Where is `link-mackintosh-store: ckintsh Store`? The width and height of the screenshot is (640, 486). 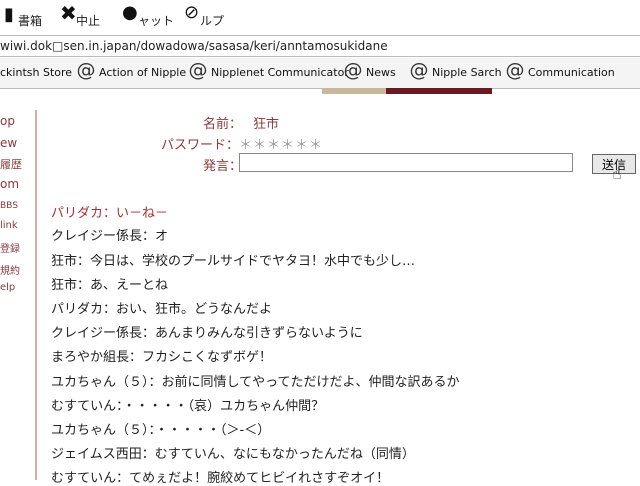 link-mackintosh-store: ckintsh Store is located at coordinates (36, 73).